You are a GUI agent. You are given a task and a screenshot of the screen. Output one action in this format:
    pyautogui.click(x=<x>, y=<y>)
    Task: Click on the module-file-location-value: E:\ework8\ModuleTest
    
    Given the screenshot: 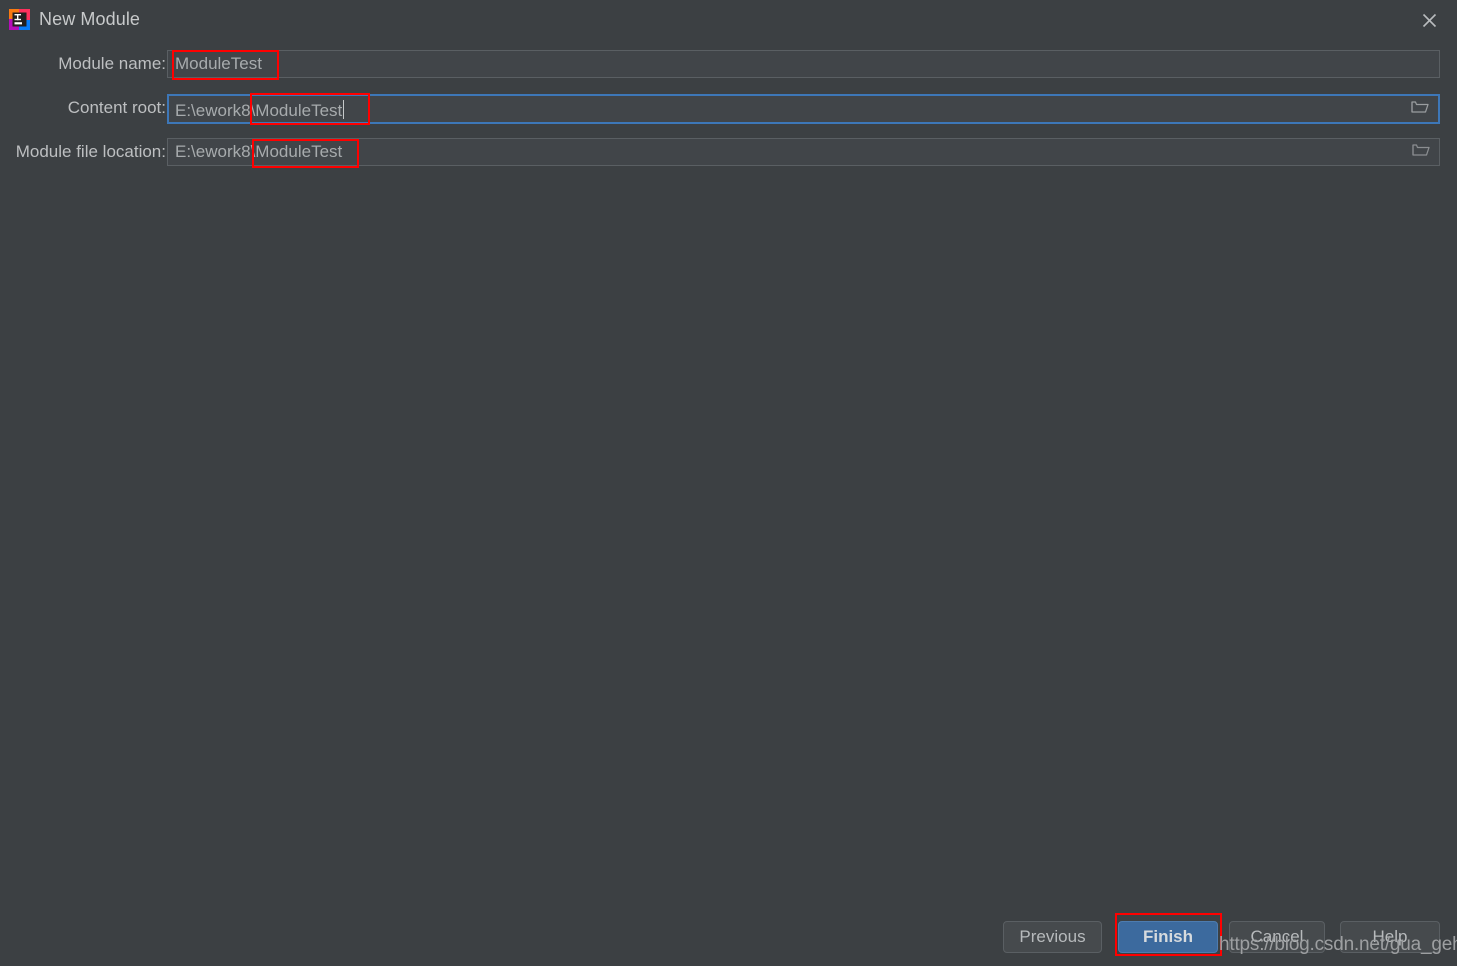 What is the action you would take?
    pyautogui.click(x=259, y=151)
    